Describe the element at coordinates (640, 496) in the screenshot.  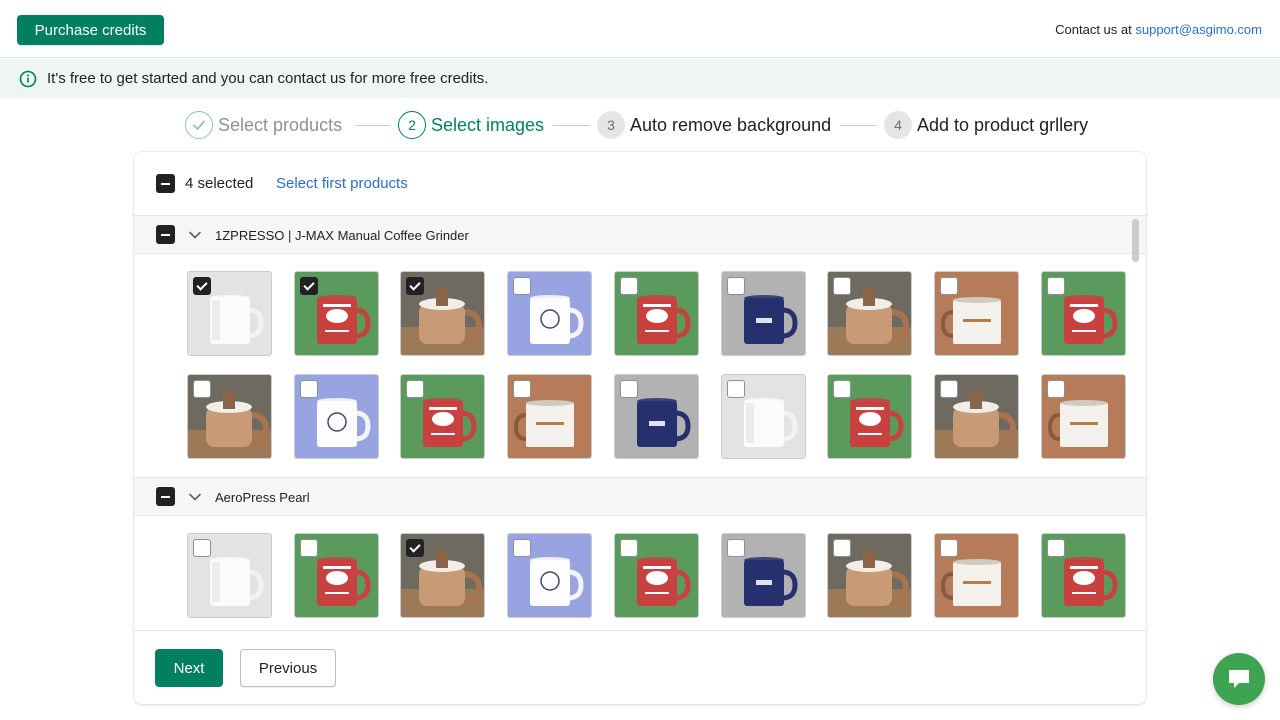
I see `product-group-header: AeroPress Pearl` at that location.